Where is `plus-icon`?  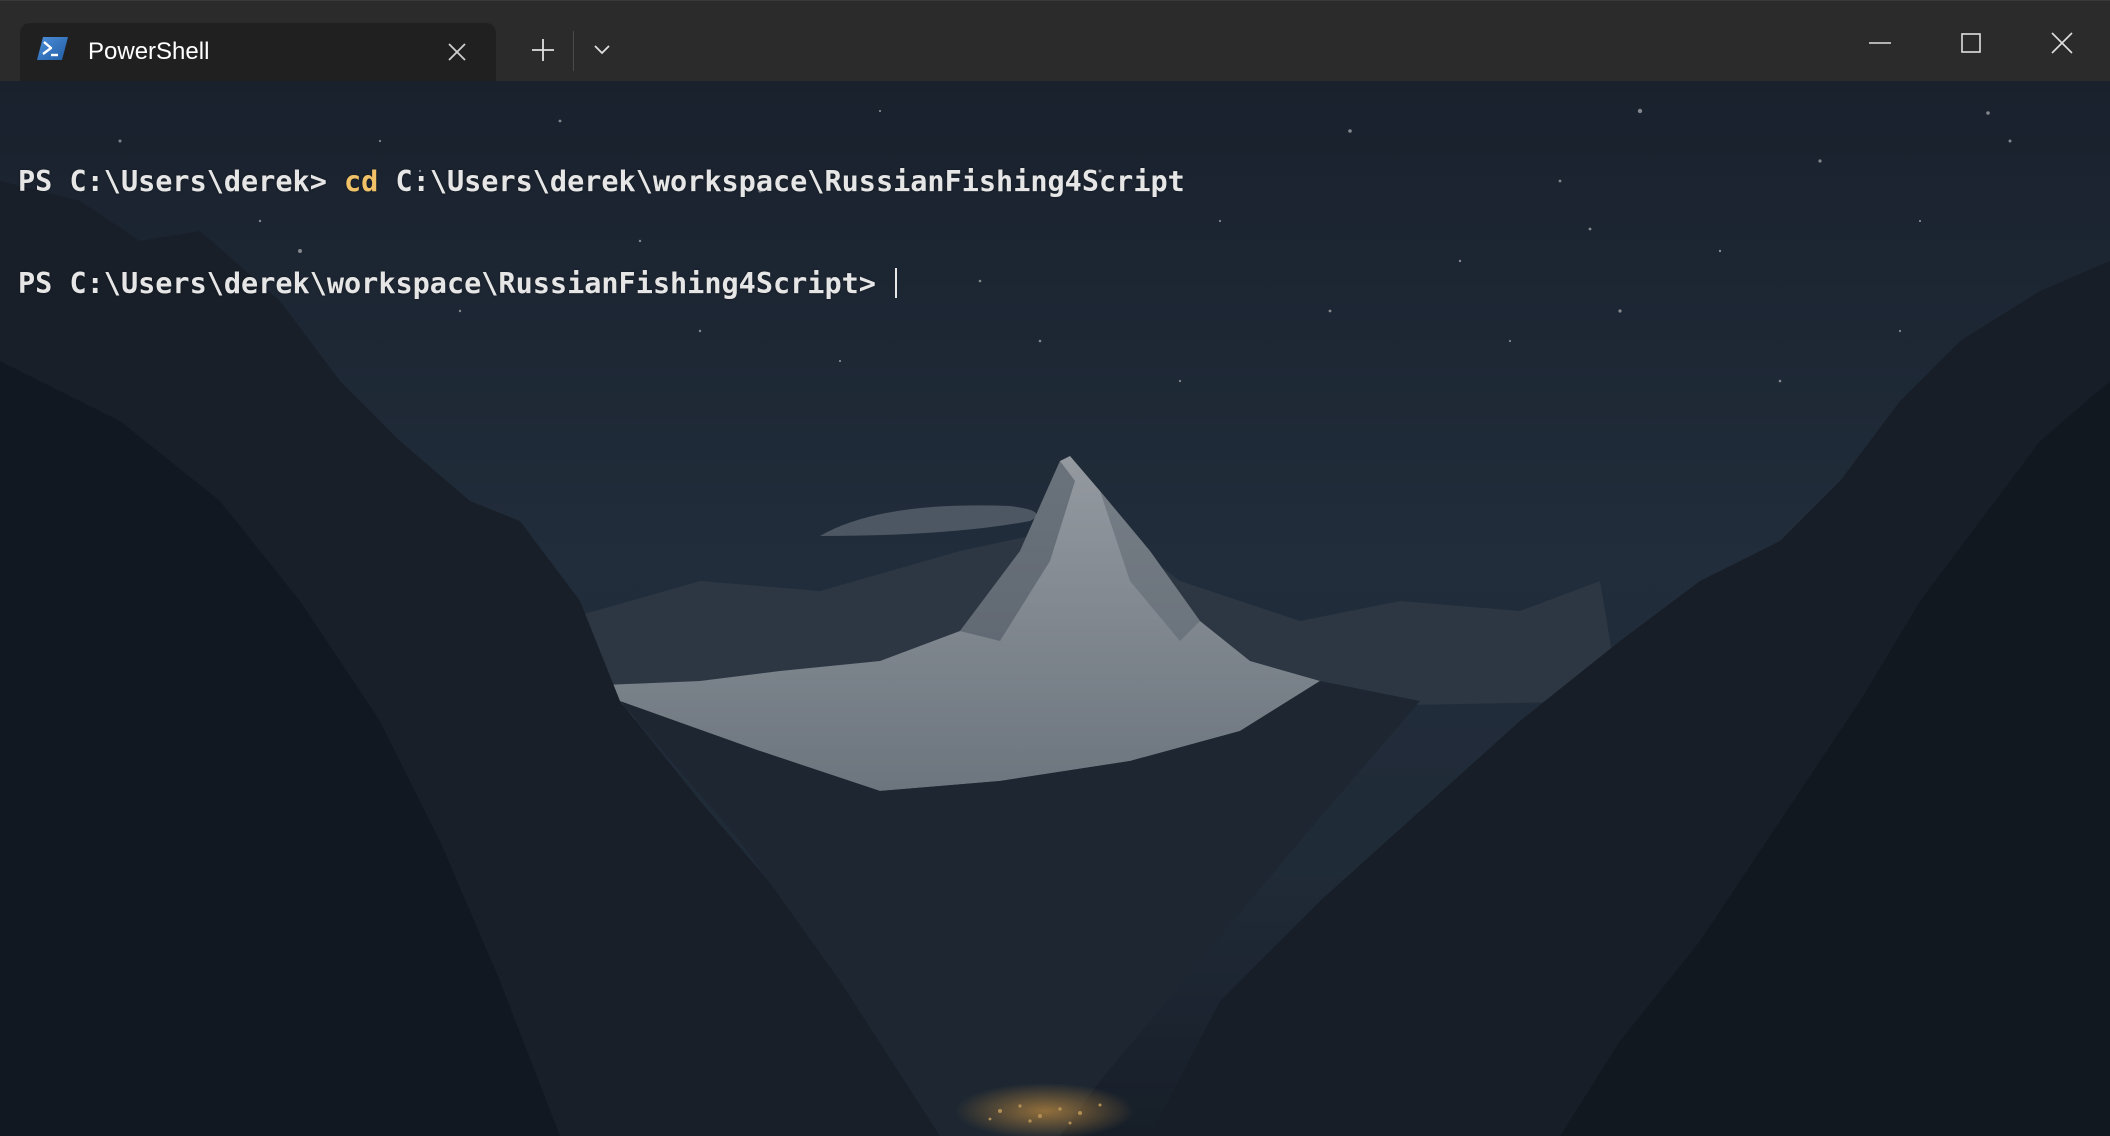 plus-icon is located at coordinates (543, 50).